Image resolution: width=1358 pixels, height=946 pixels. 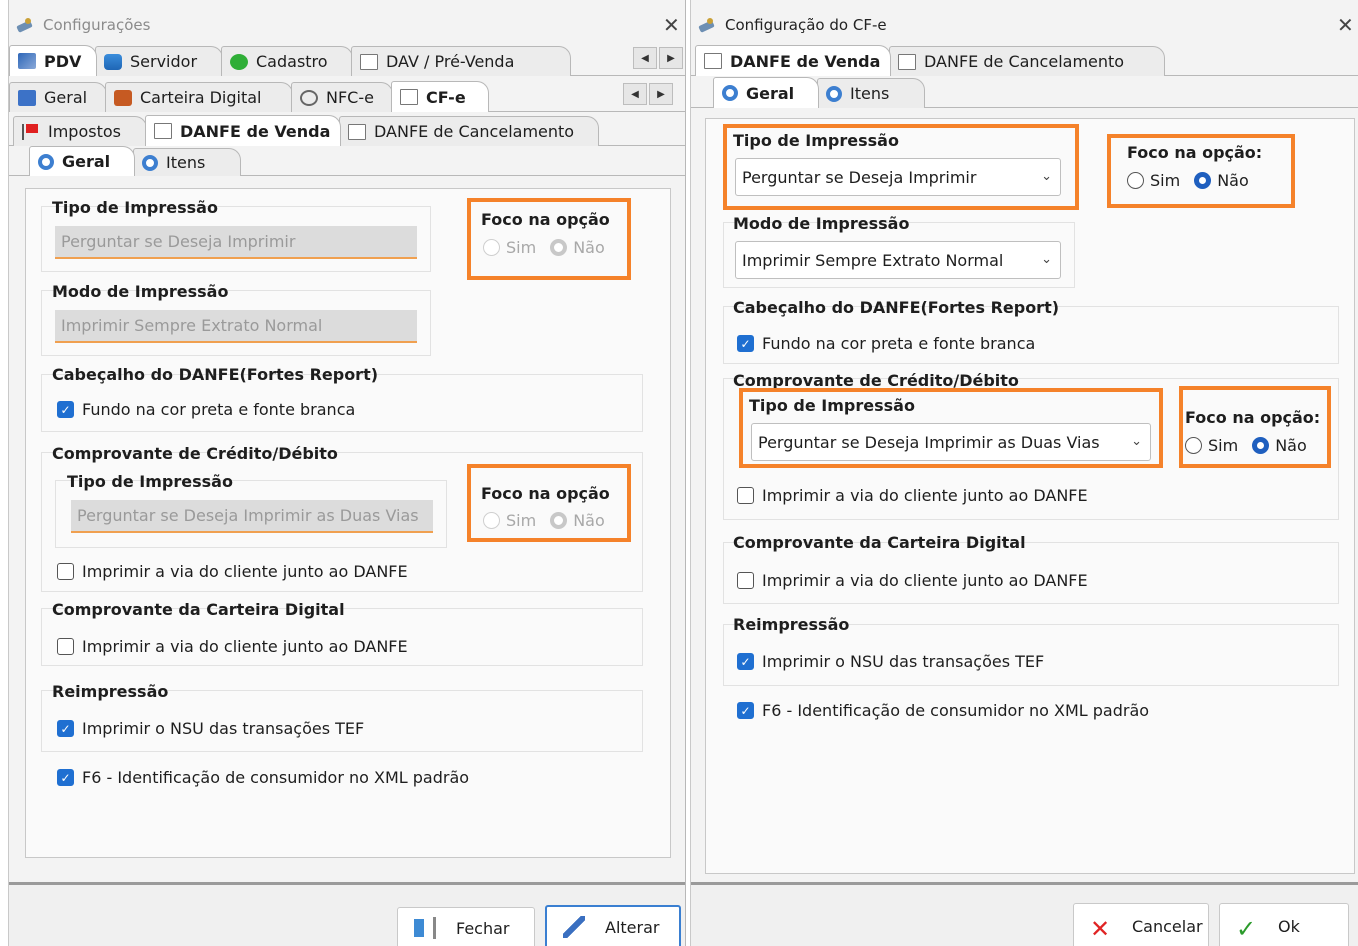 What do you see at coordinates (27, 61) in the screenshot?
I see `pdv-icon` at bounding box center [27, 61].